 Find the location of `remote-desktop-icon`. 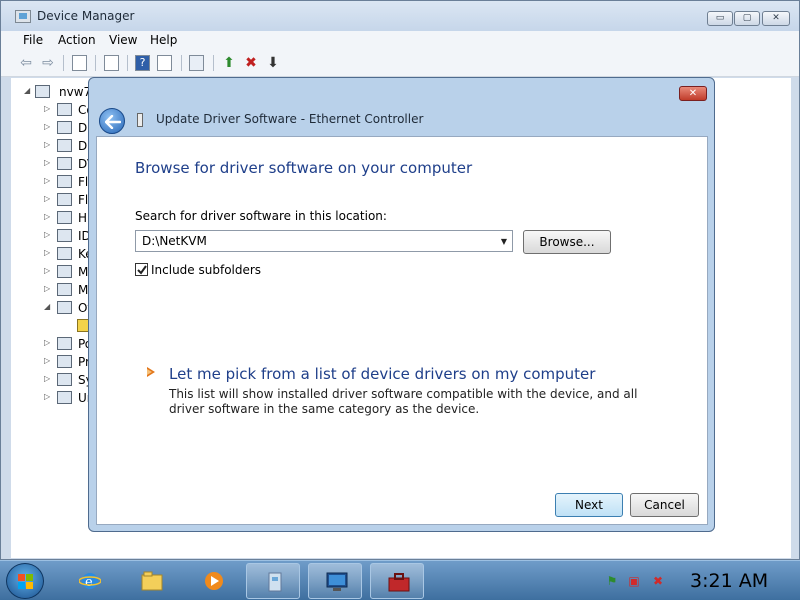

remote-desktop-icon is located at coordinates (337, 581).